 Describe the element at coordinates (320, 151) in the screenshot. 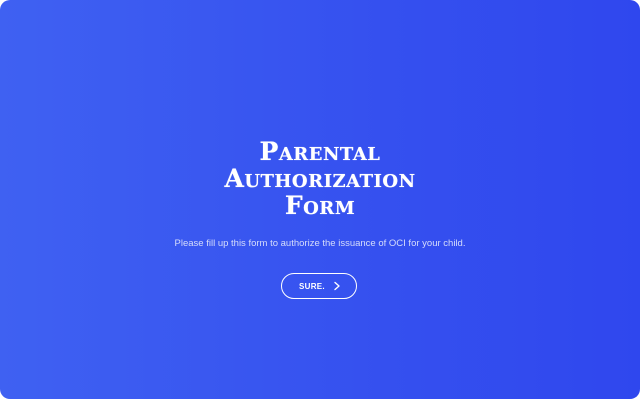

I see `form-title-line-1: Parental` at that location.